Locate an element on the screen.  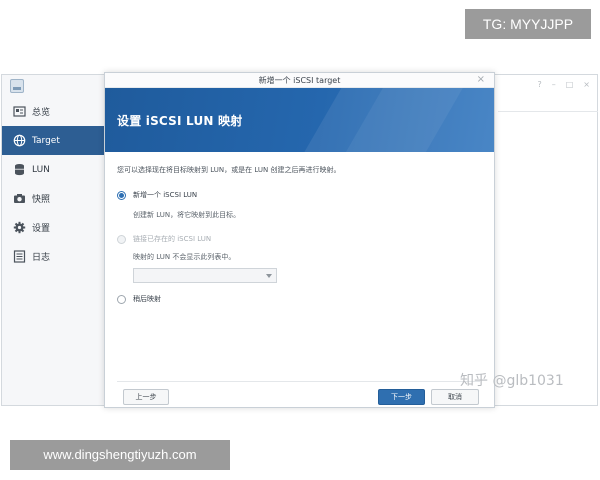
option-label: 链接已存在的 iSCSI LUN is located at coordinates (172, 239).